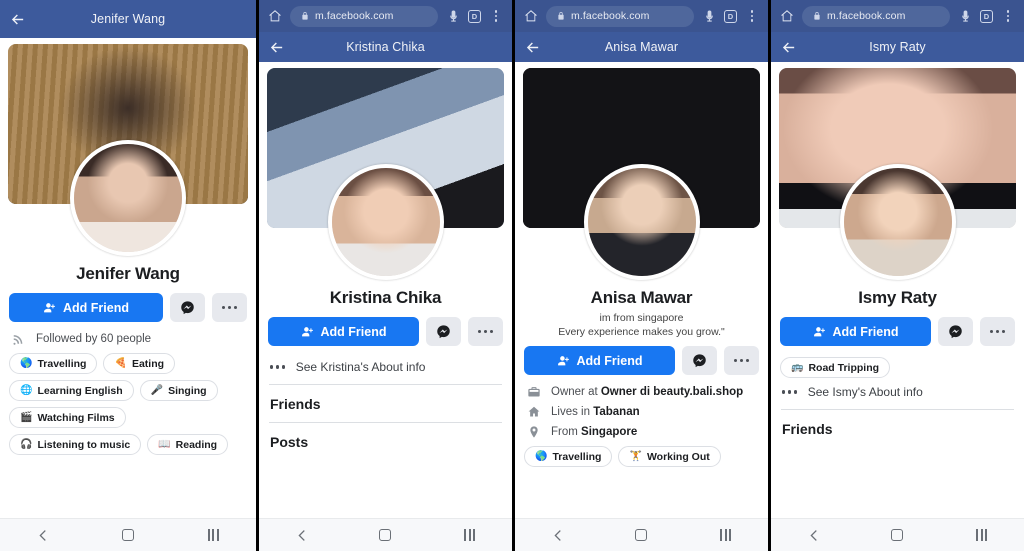 Image resolution: width=1024 pixels, height=551 pixels. I want to click on profile-action-row: Add Friend, so click(385, 331).